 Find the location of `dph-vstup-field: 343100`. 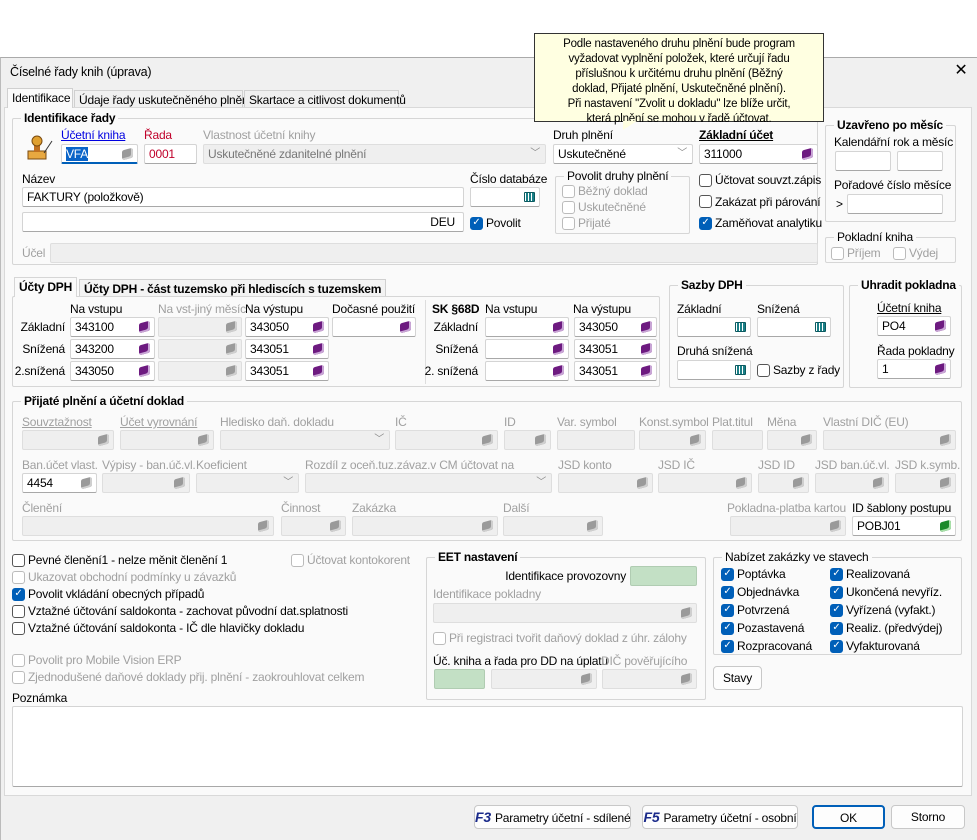

dph-vstup-field: 343100 is located at coordinates (112, 327).